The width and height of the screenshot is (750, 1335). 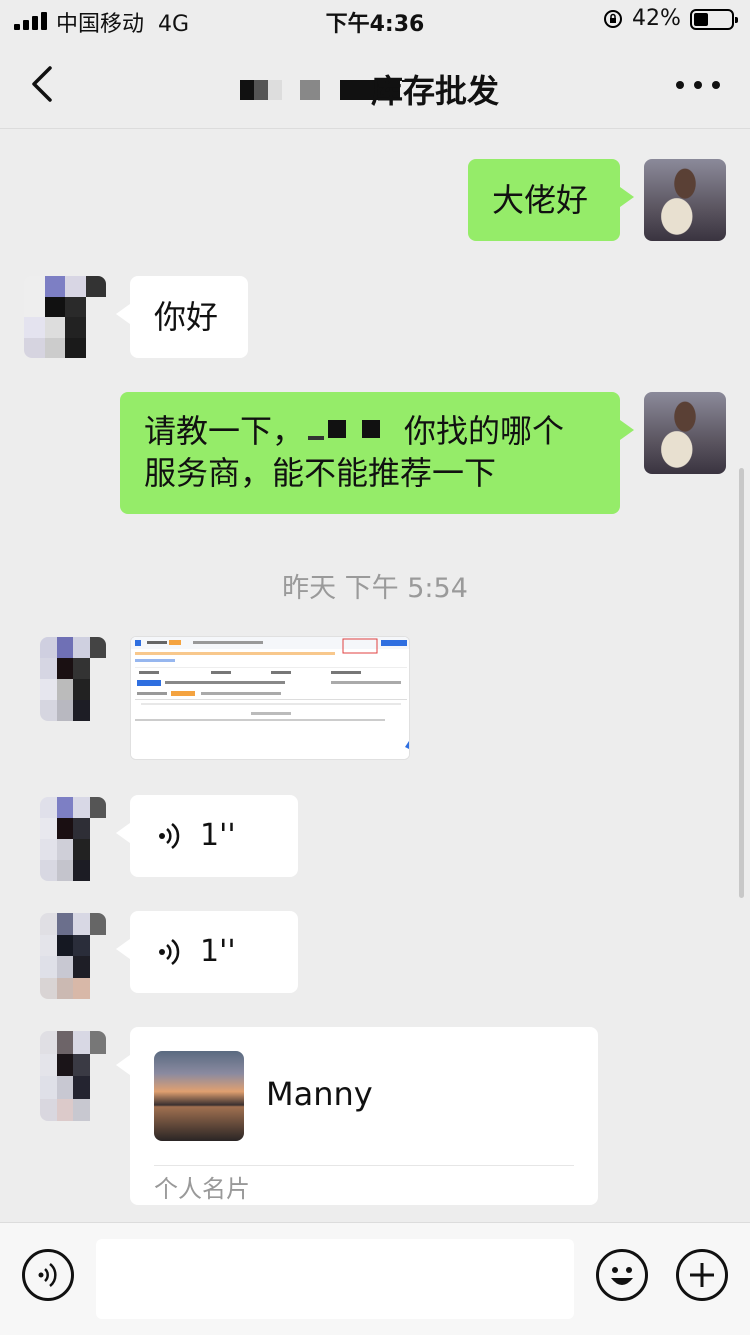 I want to click on chat-header: 库存批发, so click(x=375, y=84).